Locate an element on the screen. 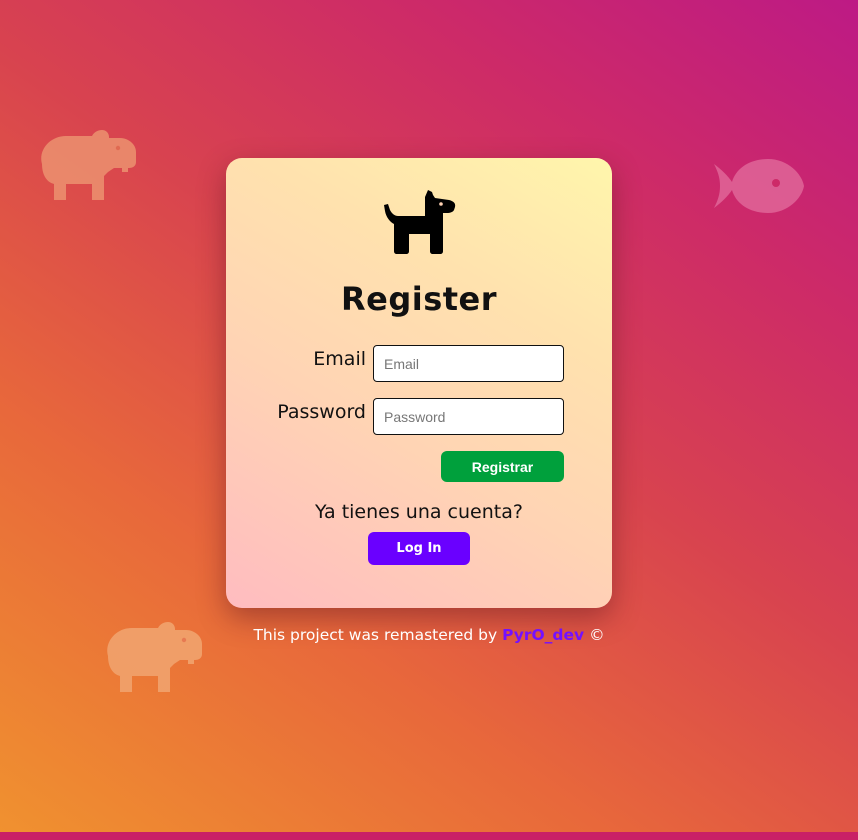 The height and width of the screenshot is (840, 858). hippo-icon is located at coordinates (88, 165).